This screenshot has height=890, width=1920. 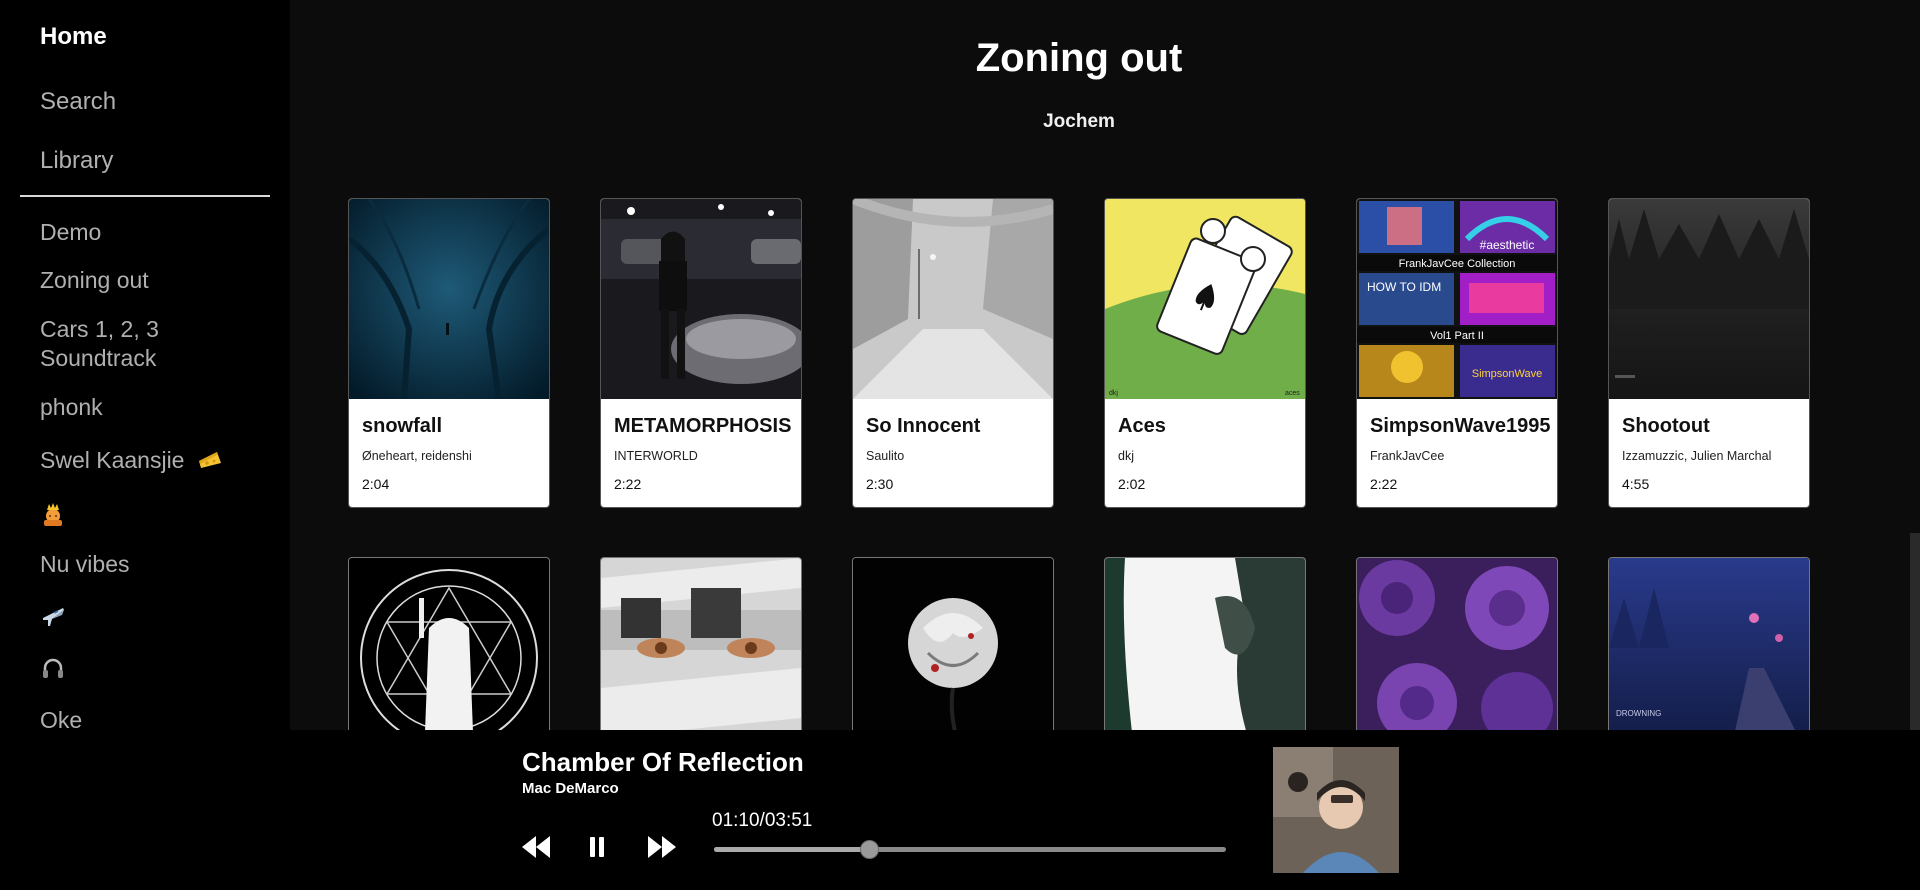 I want to click on cover-label-right: aces, so click(x=1292, y=393).